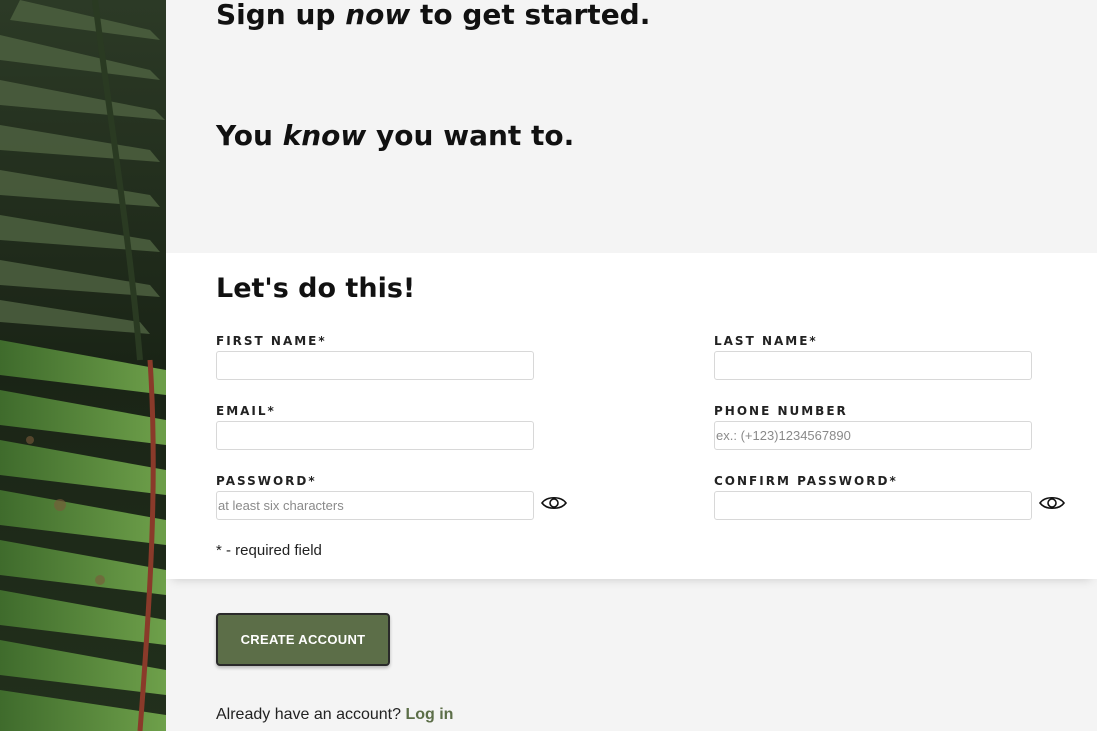 This screenshot has width=1097, height=731. I want to click on phone-input, so click(873, 435).